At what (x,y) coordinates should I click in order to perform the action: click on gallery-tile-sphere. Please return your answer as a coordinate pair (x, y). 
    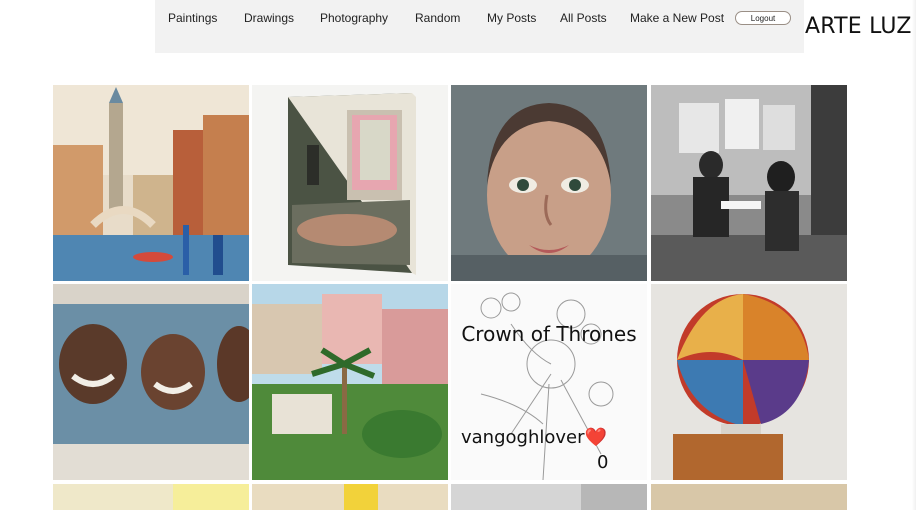
    Looking at the image, I should click on (749, 382).